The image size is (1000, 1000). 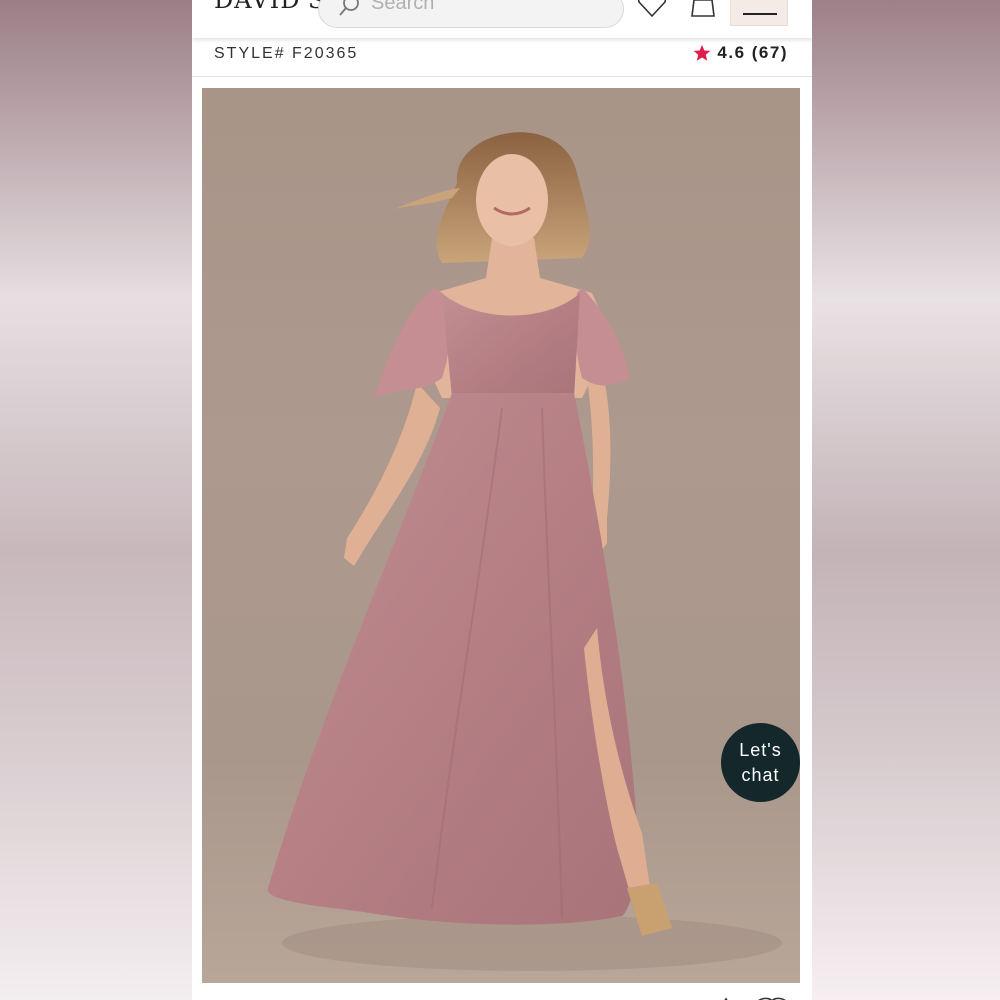 I want to click on chat-label: Let's chat, so click(x=760, y=762).